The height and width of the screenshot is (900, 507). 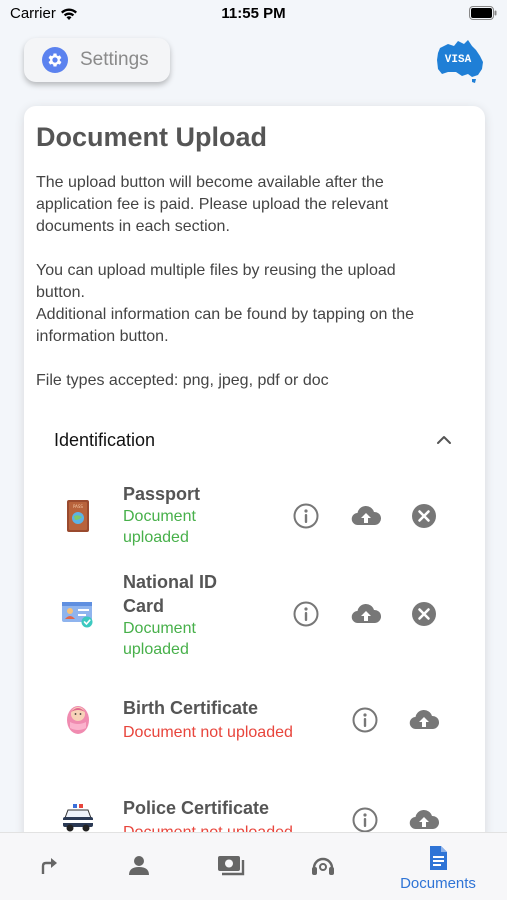 I want to click on document-name: Police Certificate, so click(x=196, y=808).